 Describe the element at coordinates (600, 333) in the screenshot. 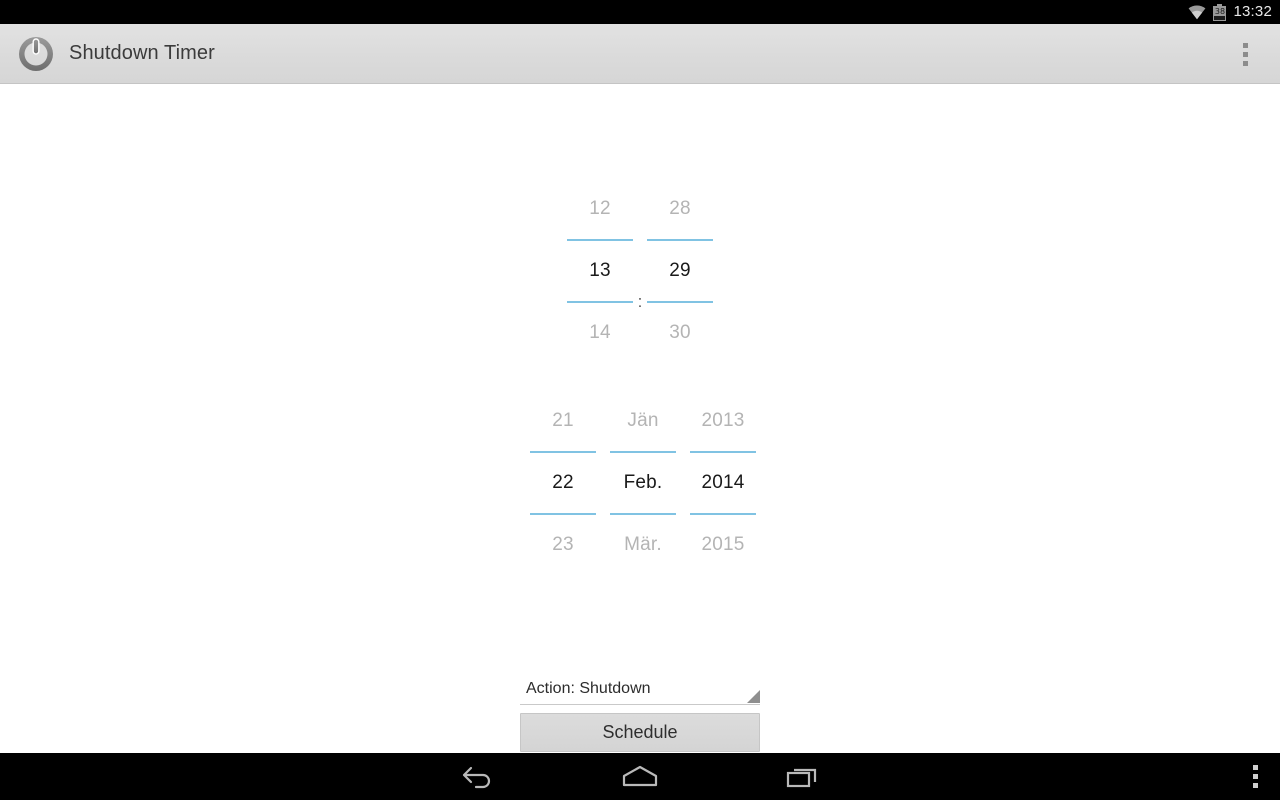

I see `hour-next-value: 14` at that location.